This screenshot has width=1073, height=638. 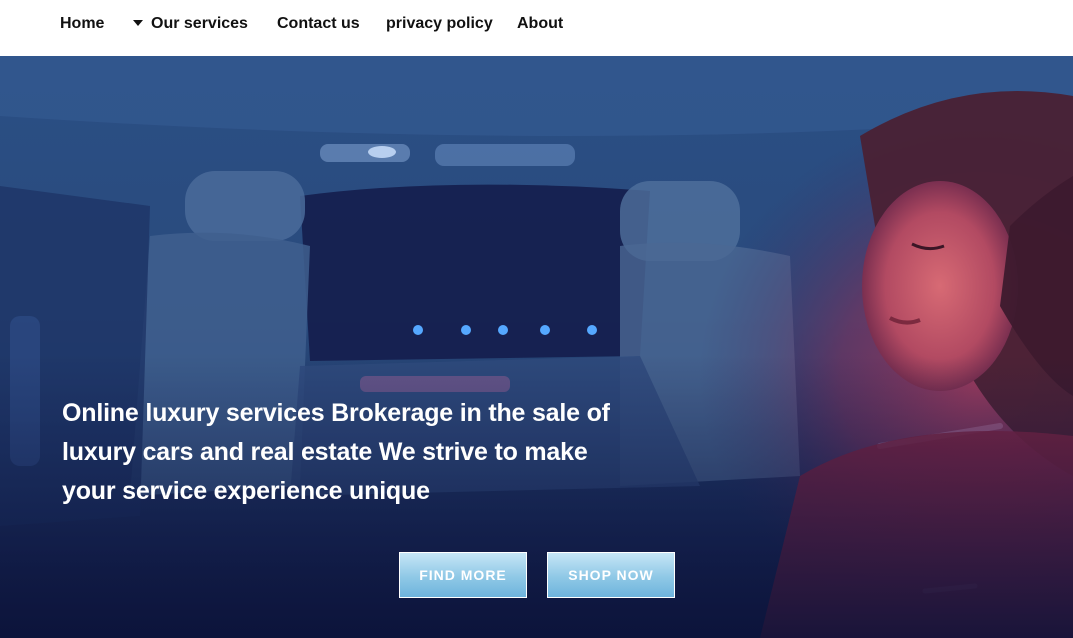 What do you see at coordinates (82, 24) in the screenshot?
I see `nav-home-link: Home` at bounding box center [82, 24].